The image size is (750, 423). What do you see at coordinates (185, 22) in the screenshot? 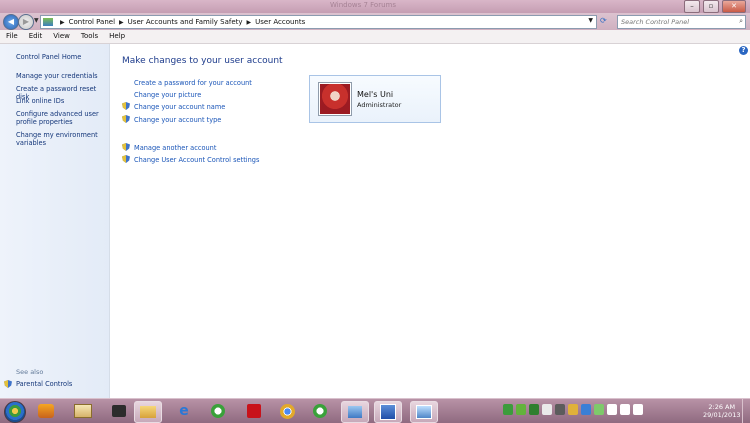
I see `breadcrumb-user-accounts-family-safety: User Accounts and Family Safety` at bounding box center [185, 22].